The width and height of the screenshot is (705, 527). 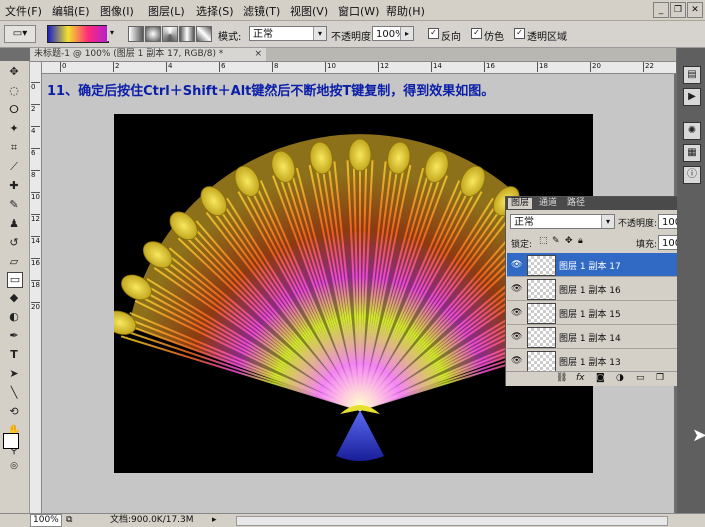 What do you see at coordinates (14, 224) in the screenshot?
I see `clone-stamp-tool-icon: ♟` at bounding box center [14, 224].